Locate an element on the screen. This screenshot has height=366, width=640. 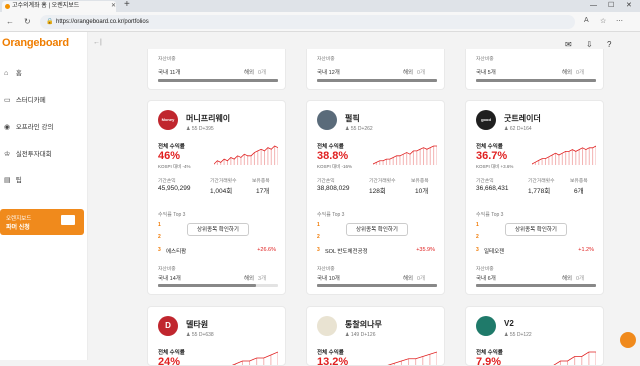
portfolio-card: V2 ♟ 55 D+122 전체 수익률 7.9% is located at coordinates (534, 336).